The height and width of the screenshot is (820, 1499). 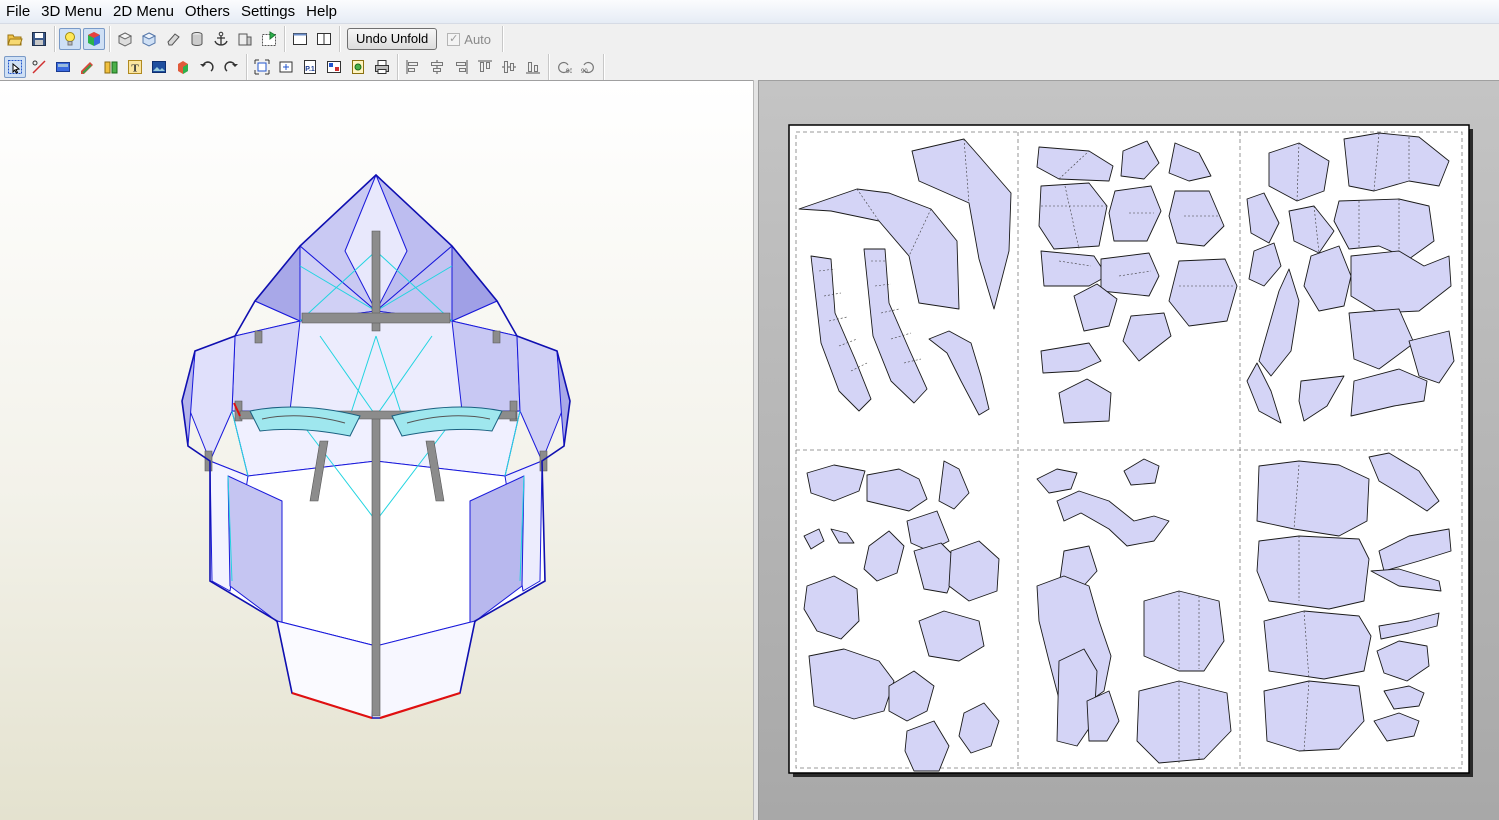 What do you see at coordinates (478, 39) in the screenshot?
I see `auto-label: Auto` at bounding box center [478, 39].